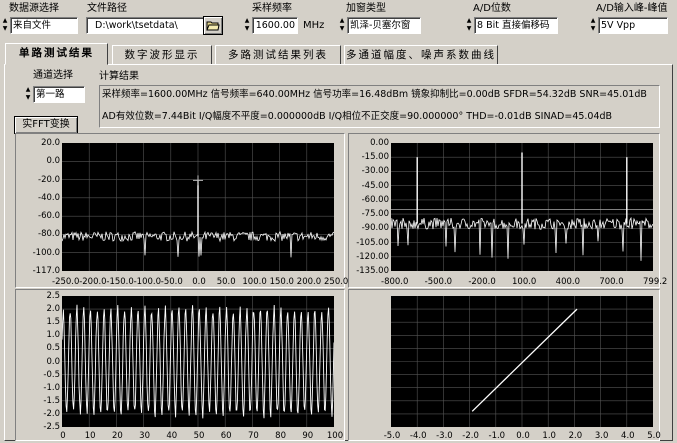 Image resolution: width=677 pixels, height=443 pixels. I want to click on tick-label: 40, so click(172, 436).